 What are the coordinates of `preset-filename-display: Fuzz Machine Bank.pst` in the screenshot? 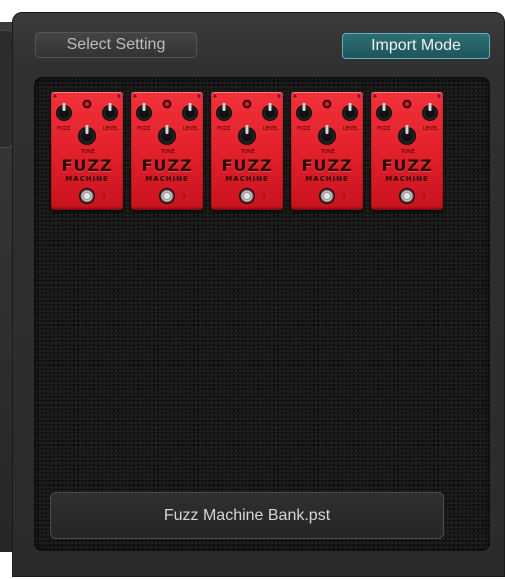 It's located at (247, 515).